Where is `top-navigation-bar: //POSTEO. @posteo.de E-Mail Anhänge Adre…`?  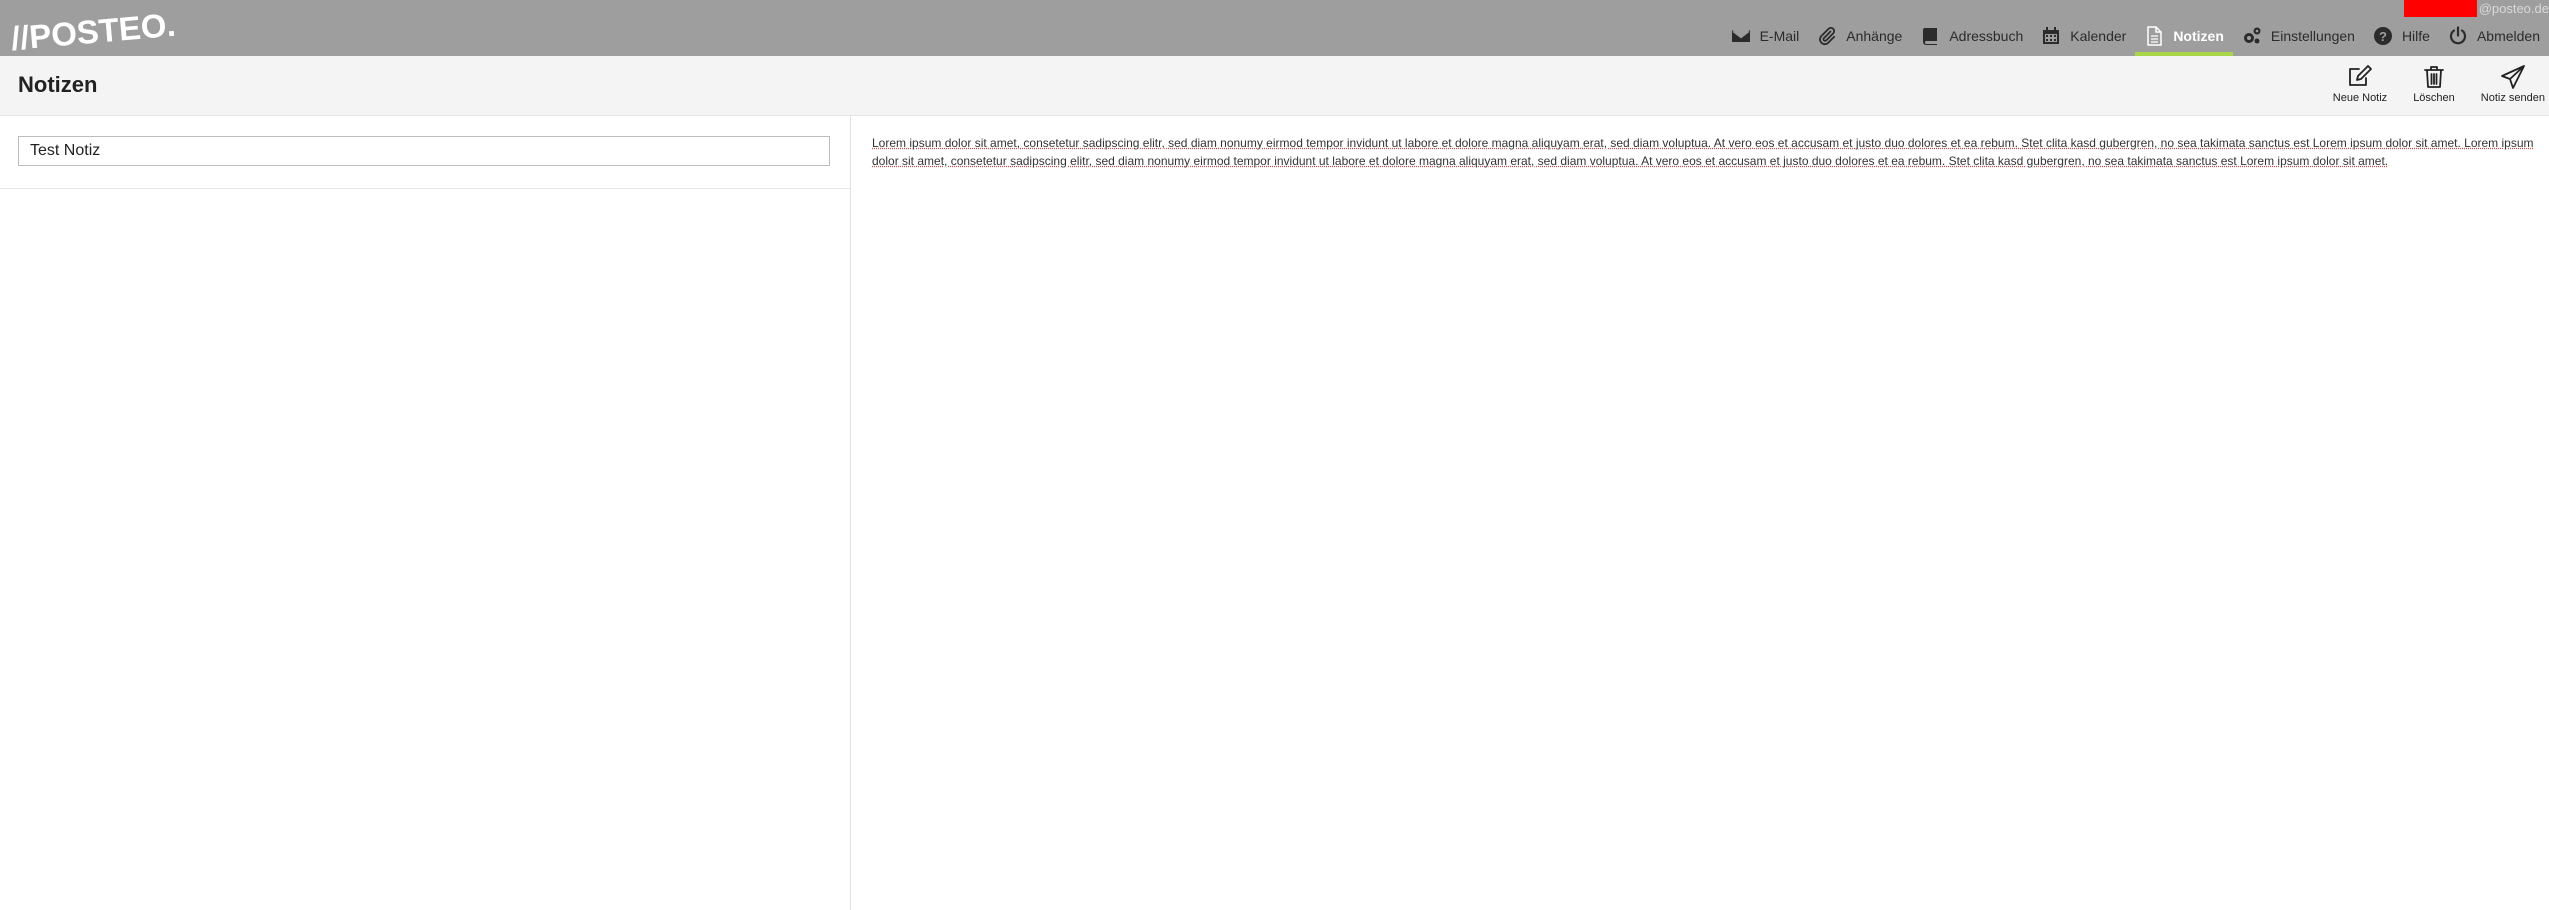 top-navigation-bar: //POSTEO. @posteo.de E-Mail Anhänge Adre… is located at coordinates (1274, 28).